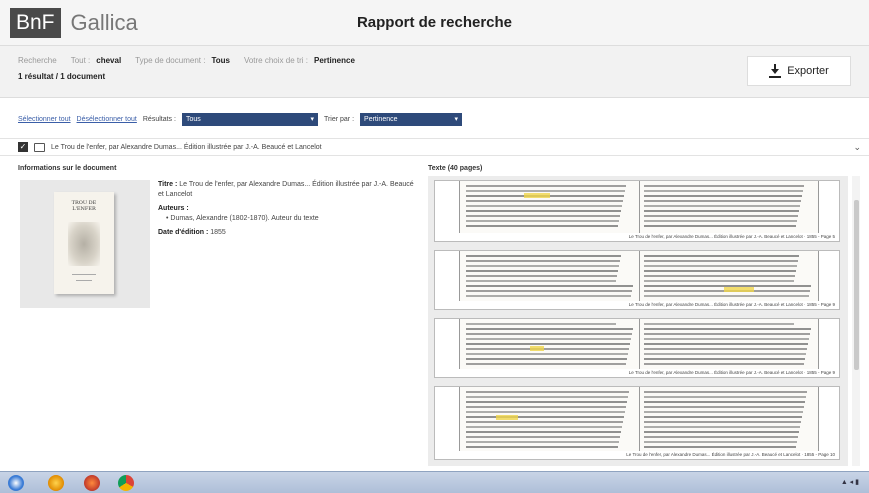 Image resolution: width=869 pixels, height=493 pixels. What do you see at coordinates (92, 483) in the screenshot?
I see `media-icon` at bounding box center [92, 483].